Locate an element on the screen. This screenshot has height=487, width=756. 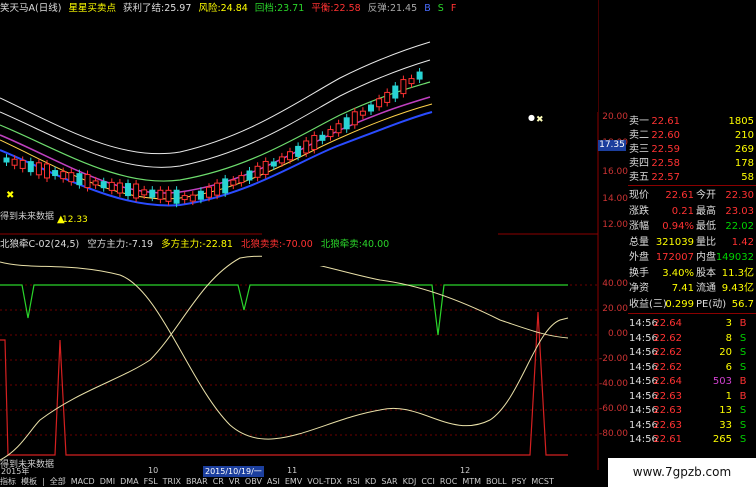
stat-value: 7.41 is located at coordinates (682, 288).